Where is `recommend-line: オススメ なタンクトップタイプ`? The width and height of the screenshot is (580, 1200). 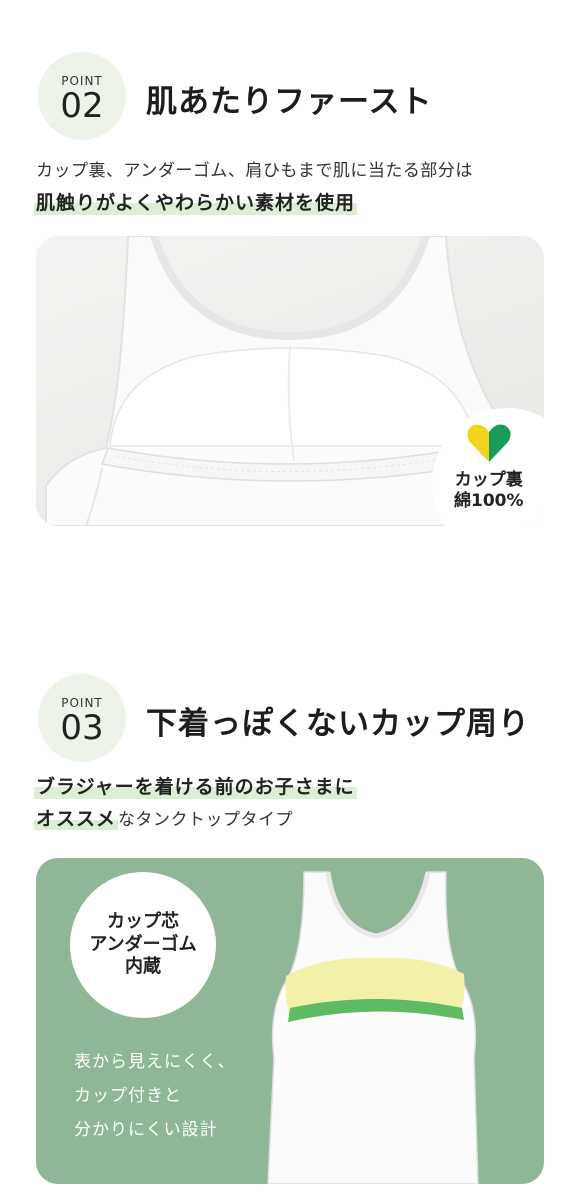 recommend-line: オススメ なタンクトップタイプ is located at coordinates (163, 817).